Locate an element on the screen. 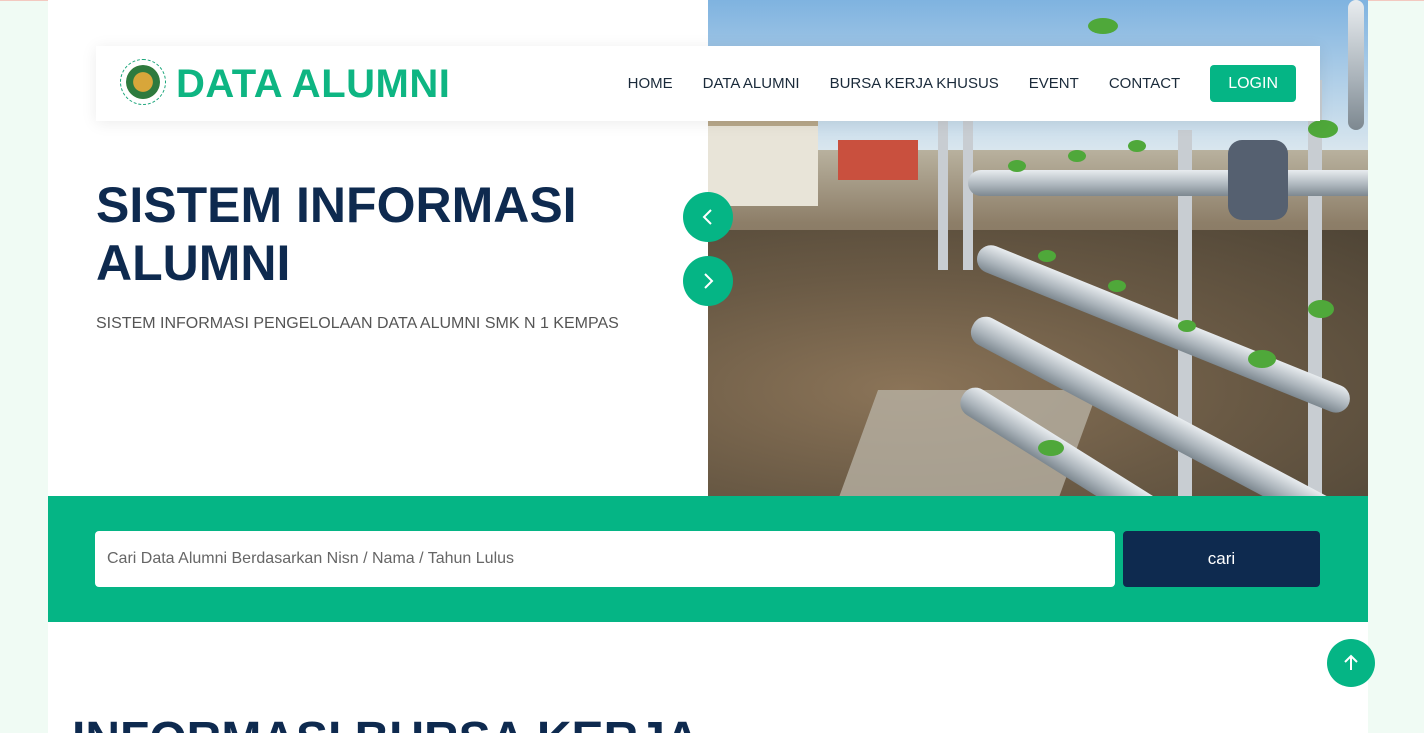 The height and width of the screenshot is (733, 1424). nav-item-home: HOME is located at coordinates (650, 83).